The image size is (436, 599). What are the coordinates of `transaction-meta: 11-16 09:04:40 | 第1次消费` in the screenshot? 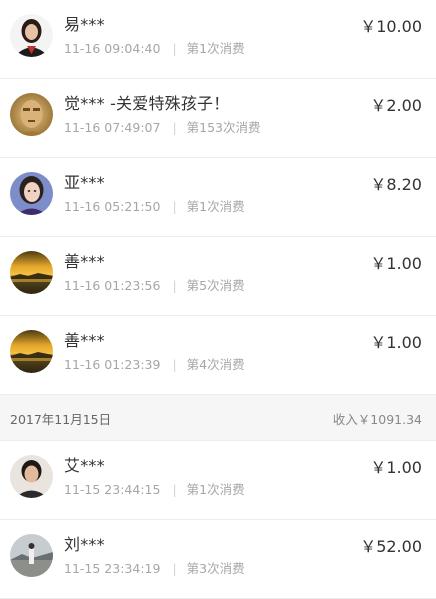 It's located at (154, 47).